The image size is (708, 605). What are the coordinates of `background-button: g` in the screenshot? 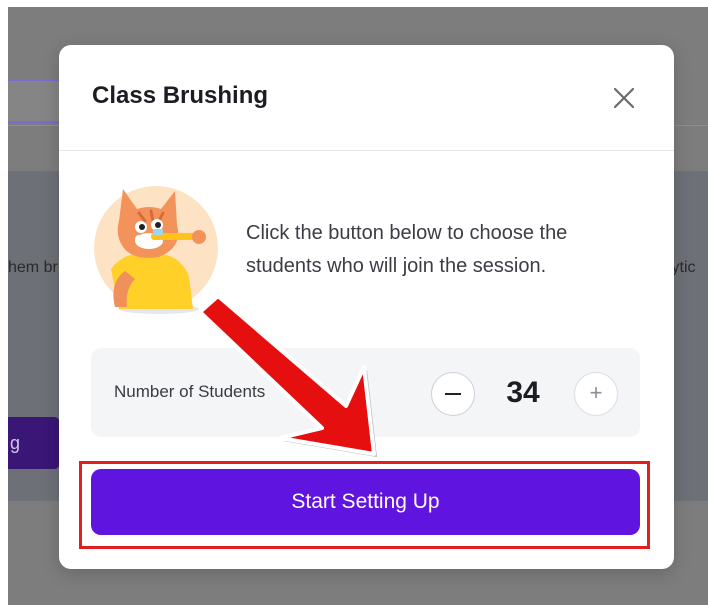 It's located at (34, 443).